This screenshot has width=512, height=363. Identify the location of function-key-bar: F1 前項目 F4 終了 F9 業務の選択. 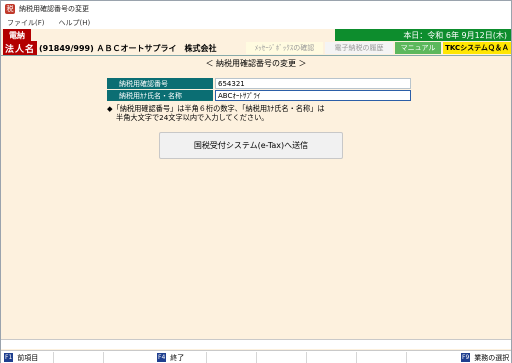
(256, 356).